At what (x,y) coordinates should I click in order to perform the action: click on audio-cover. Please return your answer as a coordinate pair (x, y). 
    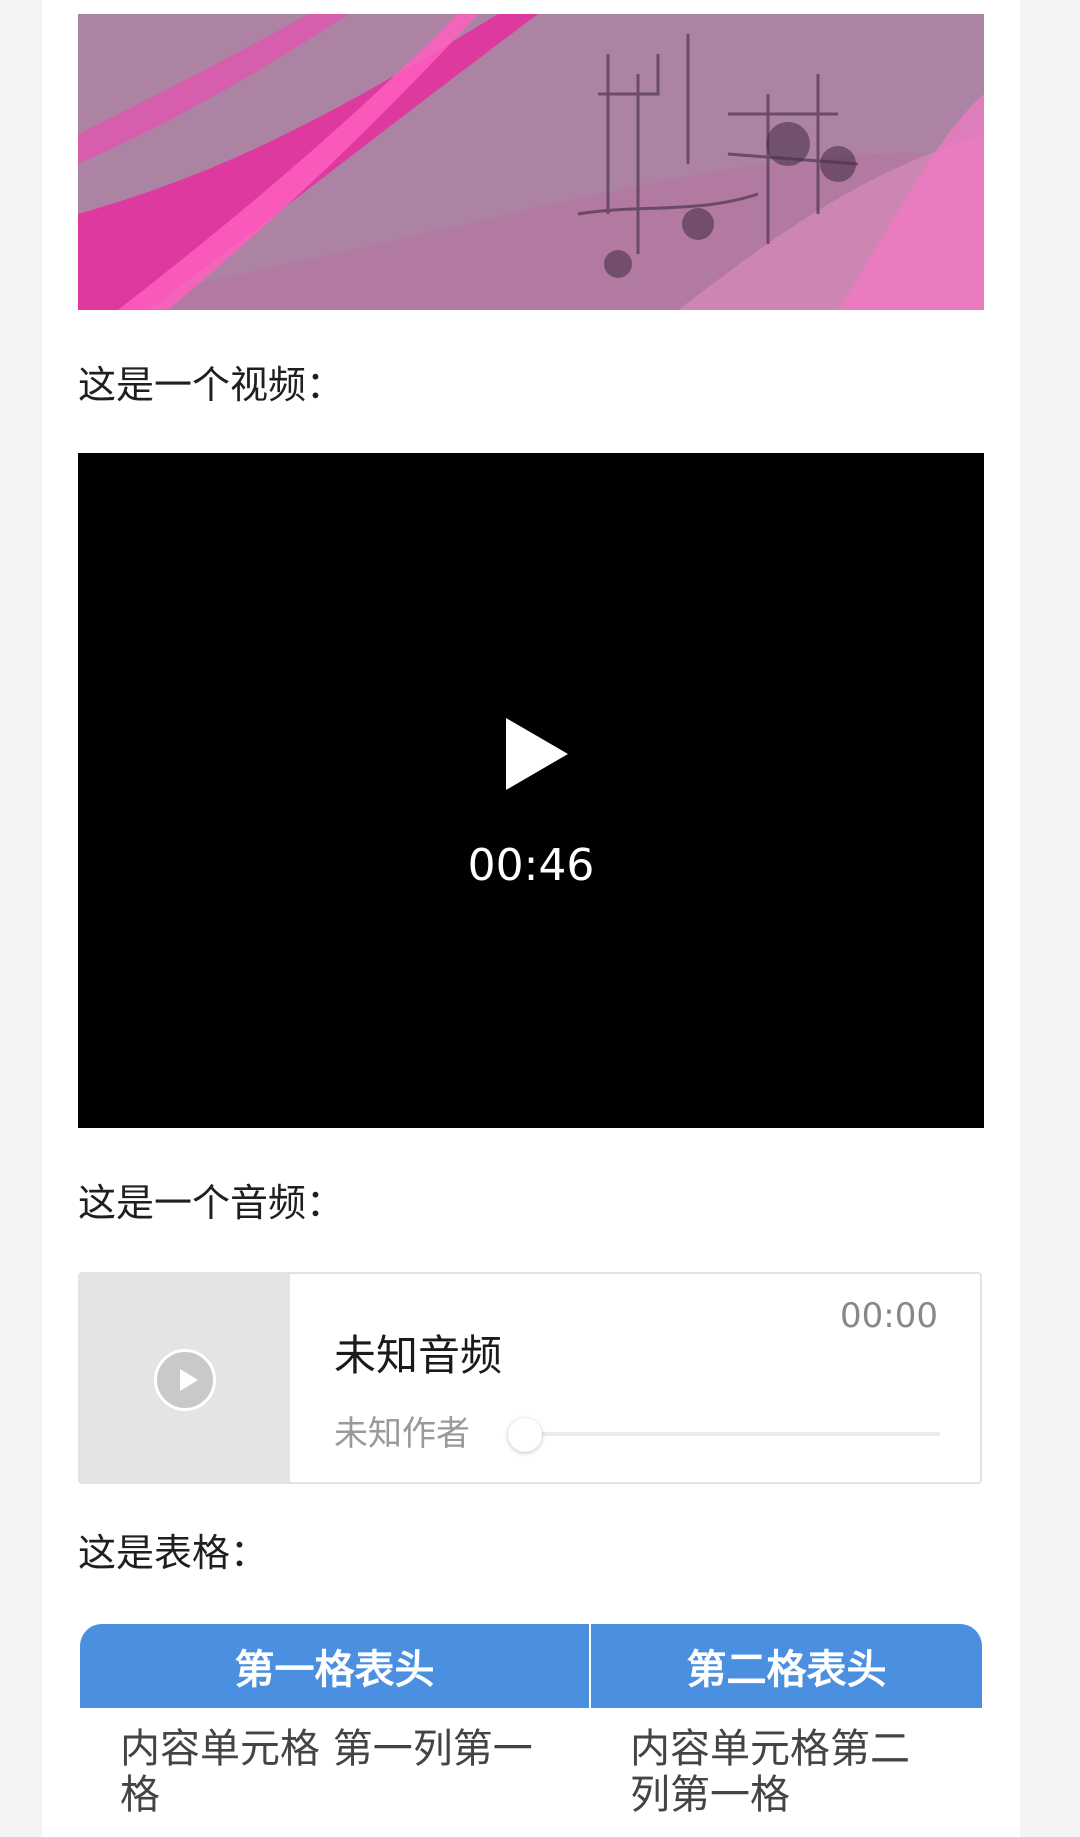
    Looking at the image, I should click on (185, 1378).